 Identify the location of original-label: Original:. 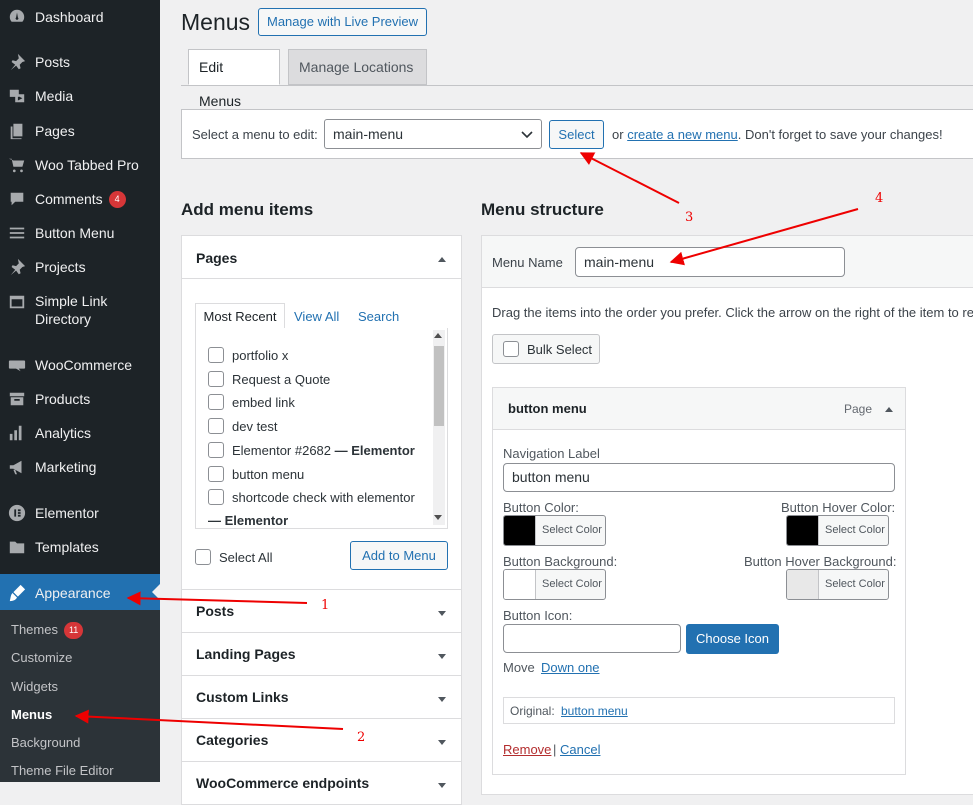
(532, 711).